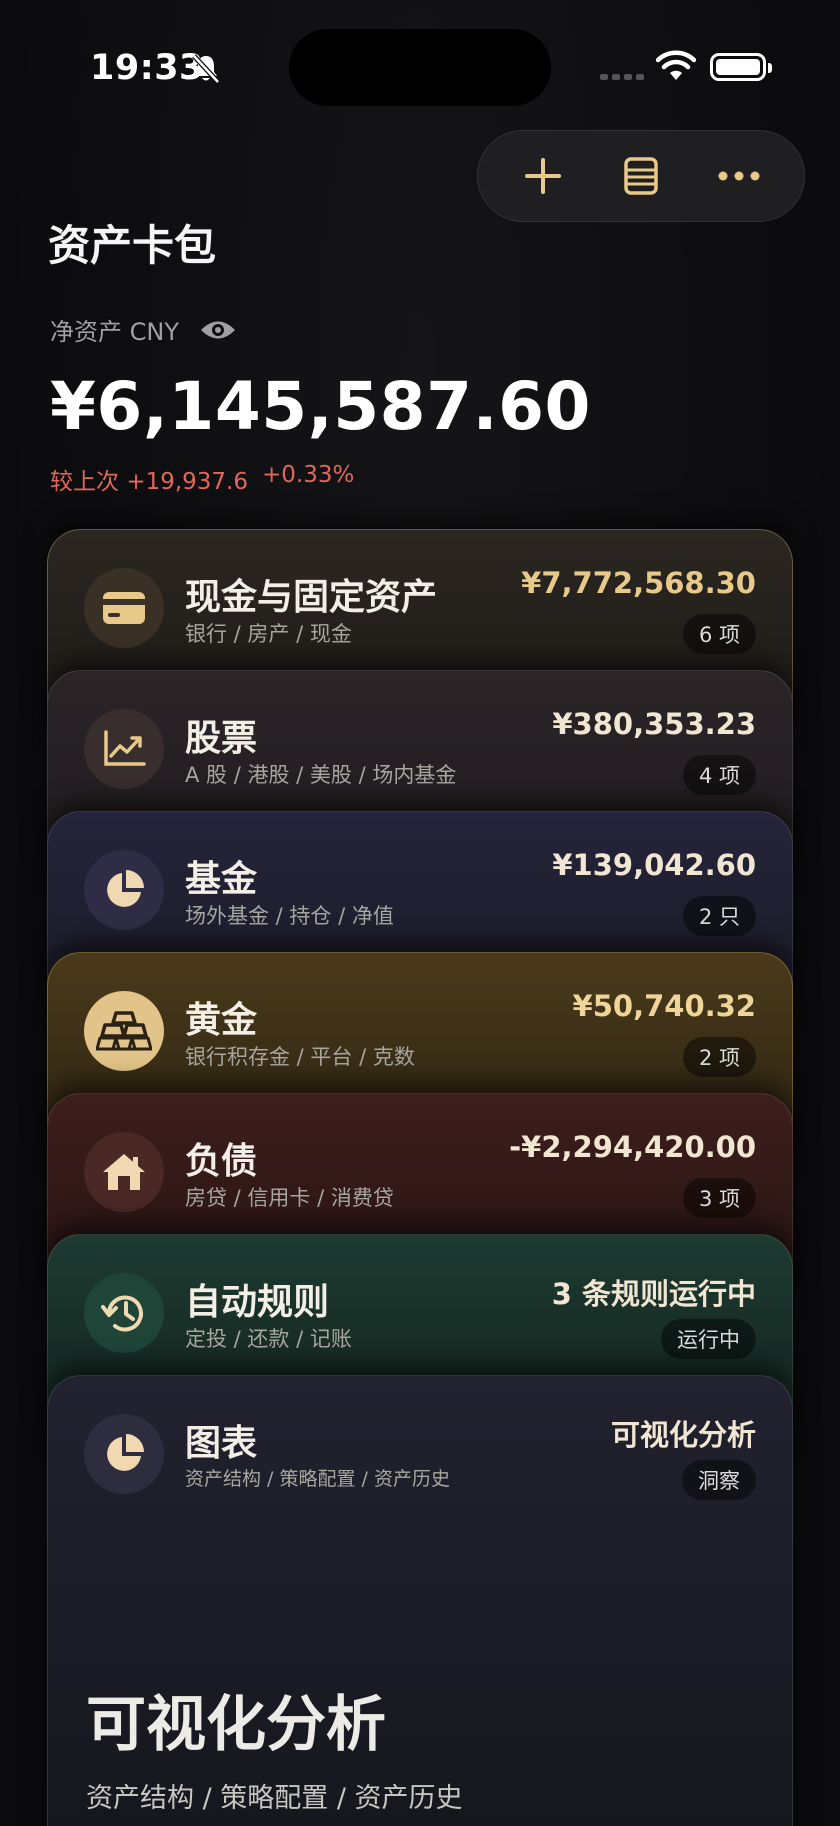  I want to click on gold-bars-icon, so click(124, 1031).